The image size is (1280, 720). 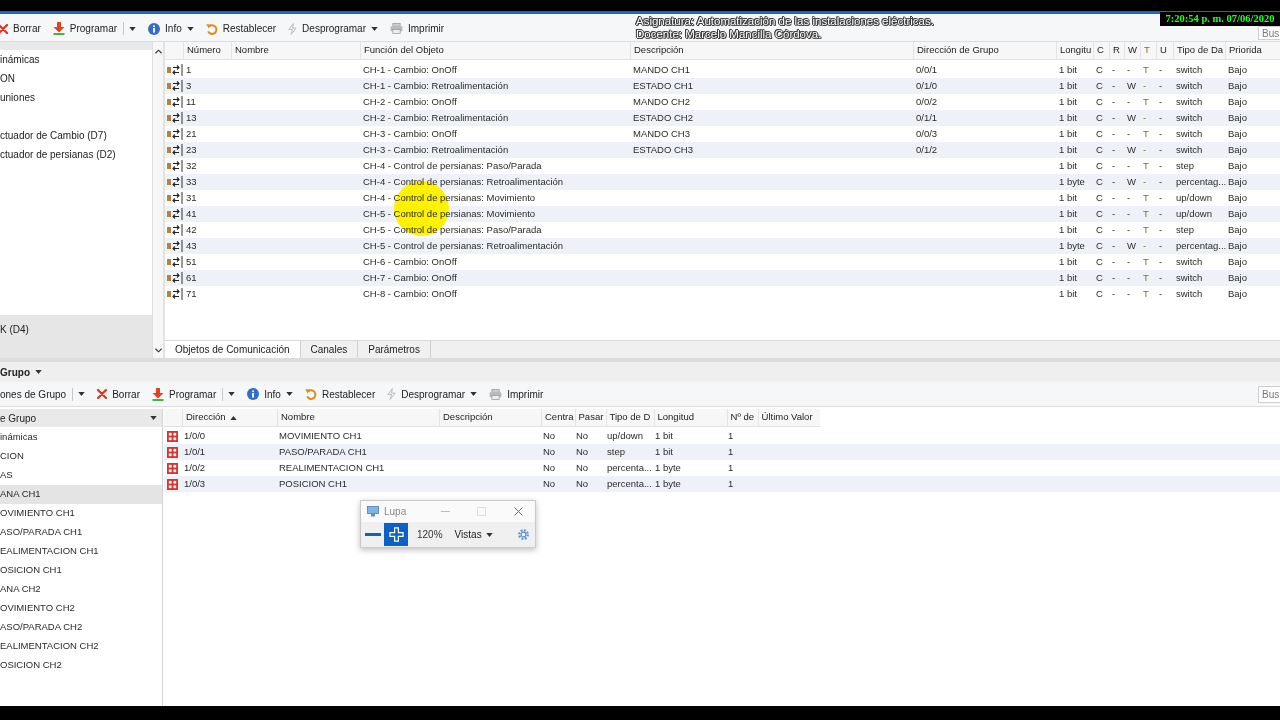 I want to click on column-header: Tipo de Da, so click(x=1199, y=50).